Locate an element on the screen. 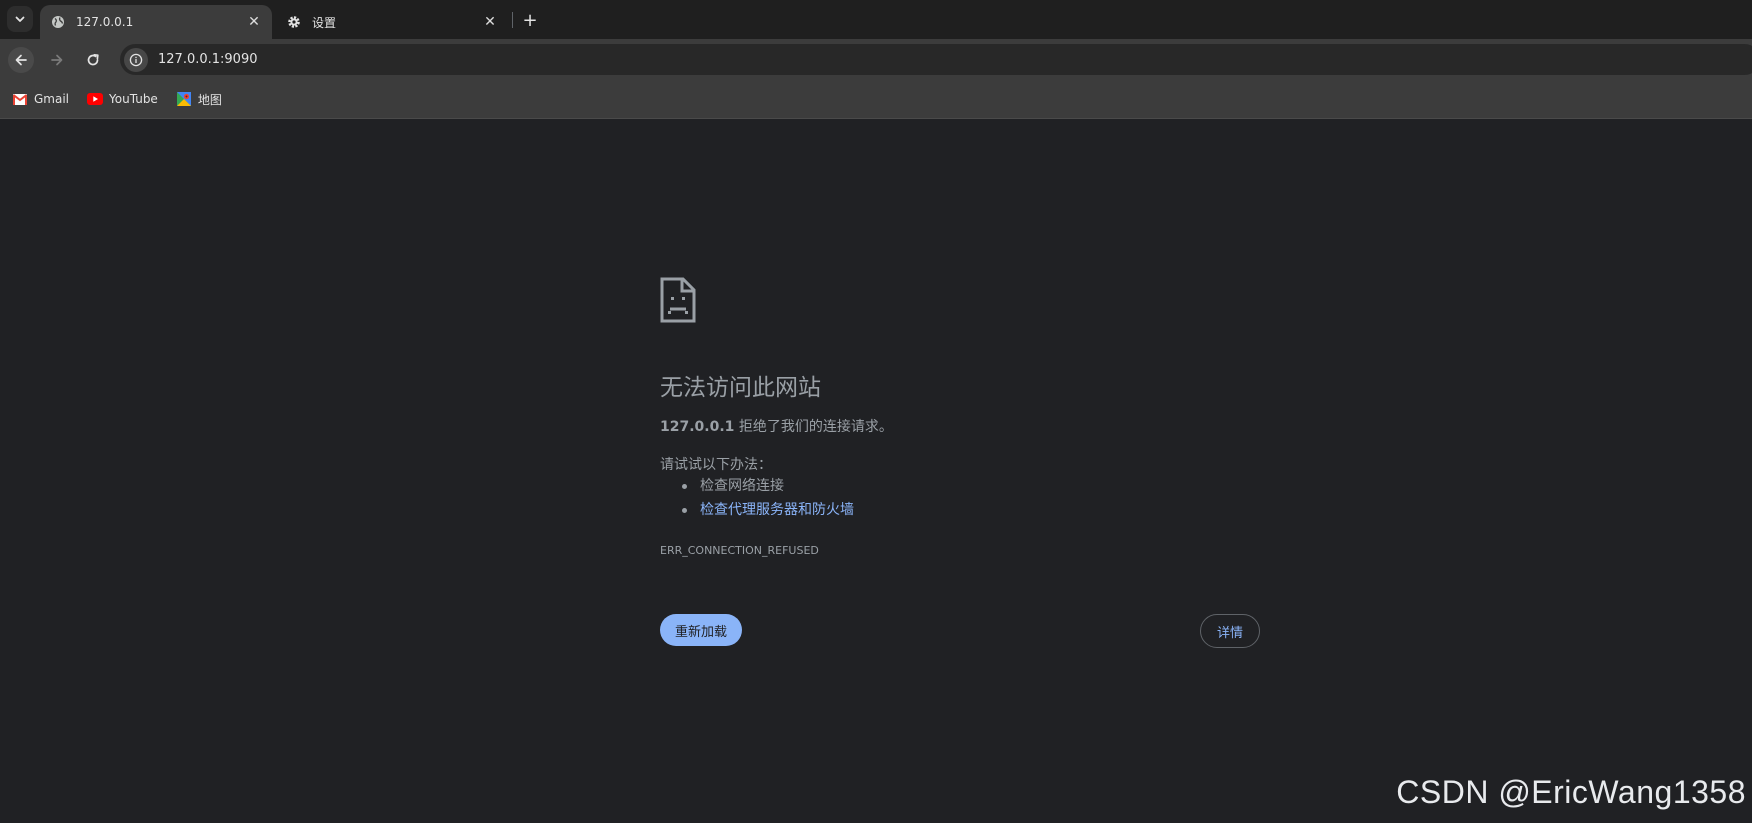 The width and height of the screenshot is (1752, 823). suggestions-label: 请试试以下办法： is located at coordinates (716, 465).